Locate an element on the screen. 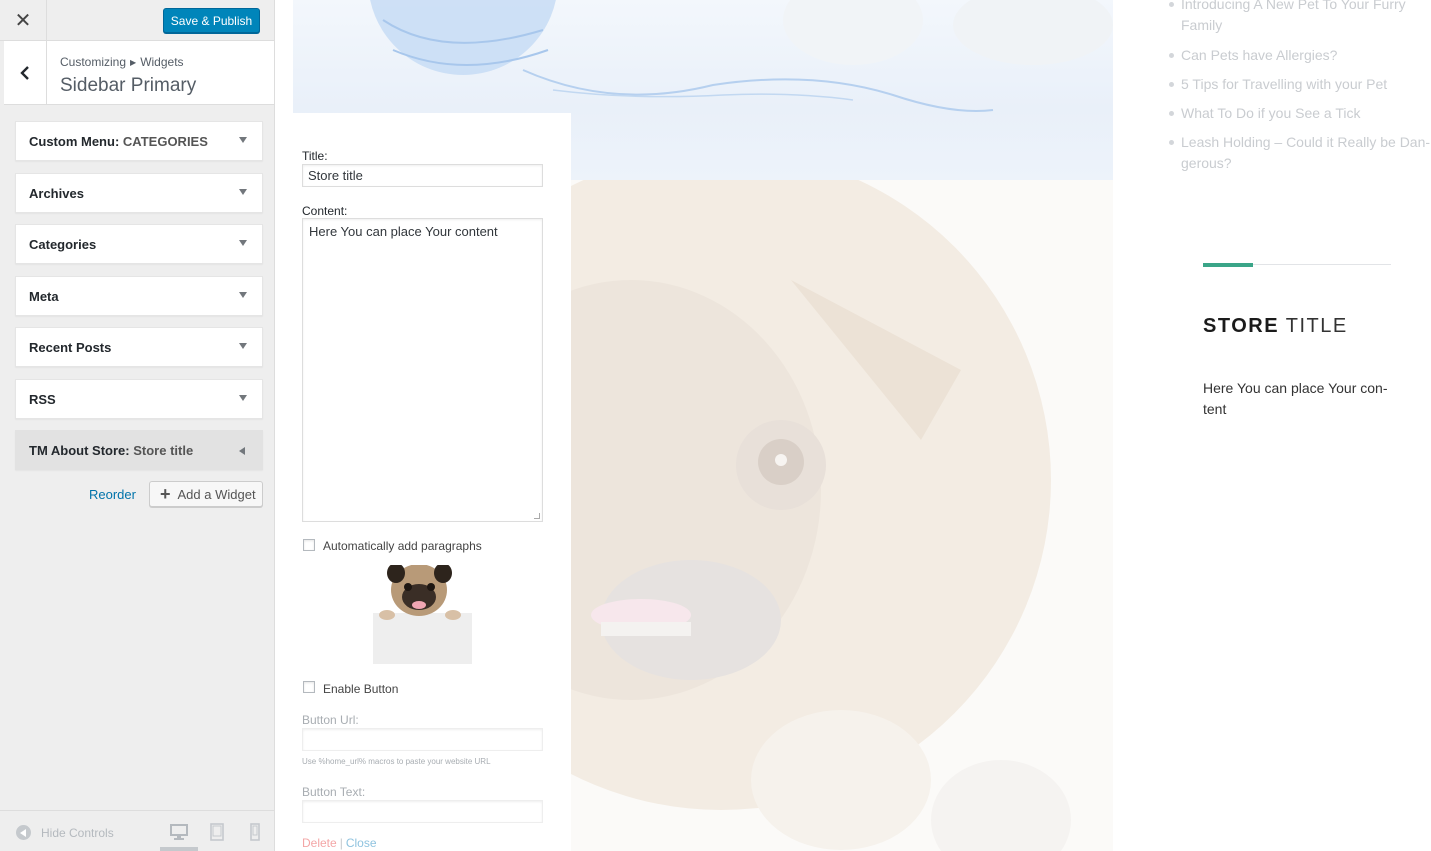  section-title: Sidebar Primary is located at coordinates (128, 85).